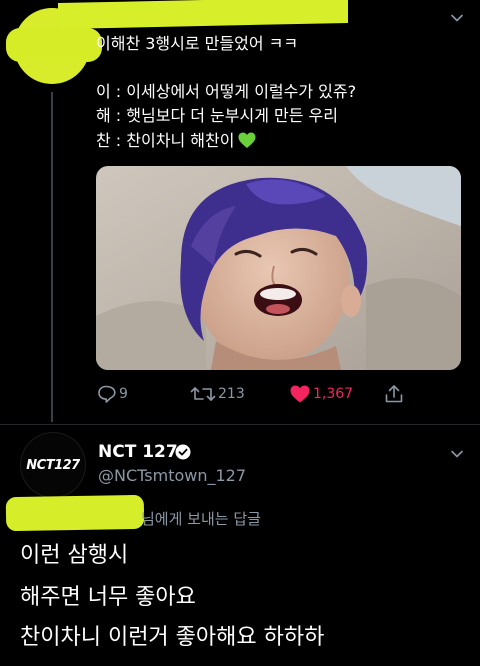  I want to click on retweet-count: 213, so click(231, 394).